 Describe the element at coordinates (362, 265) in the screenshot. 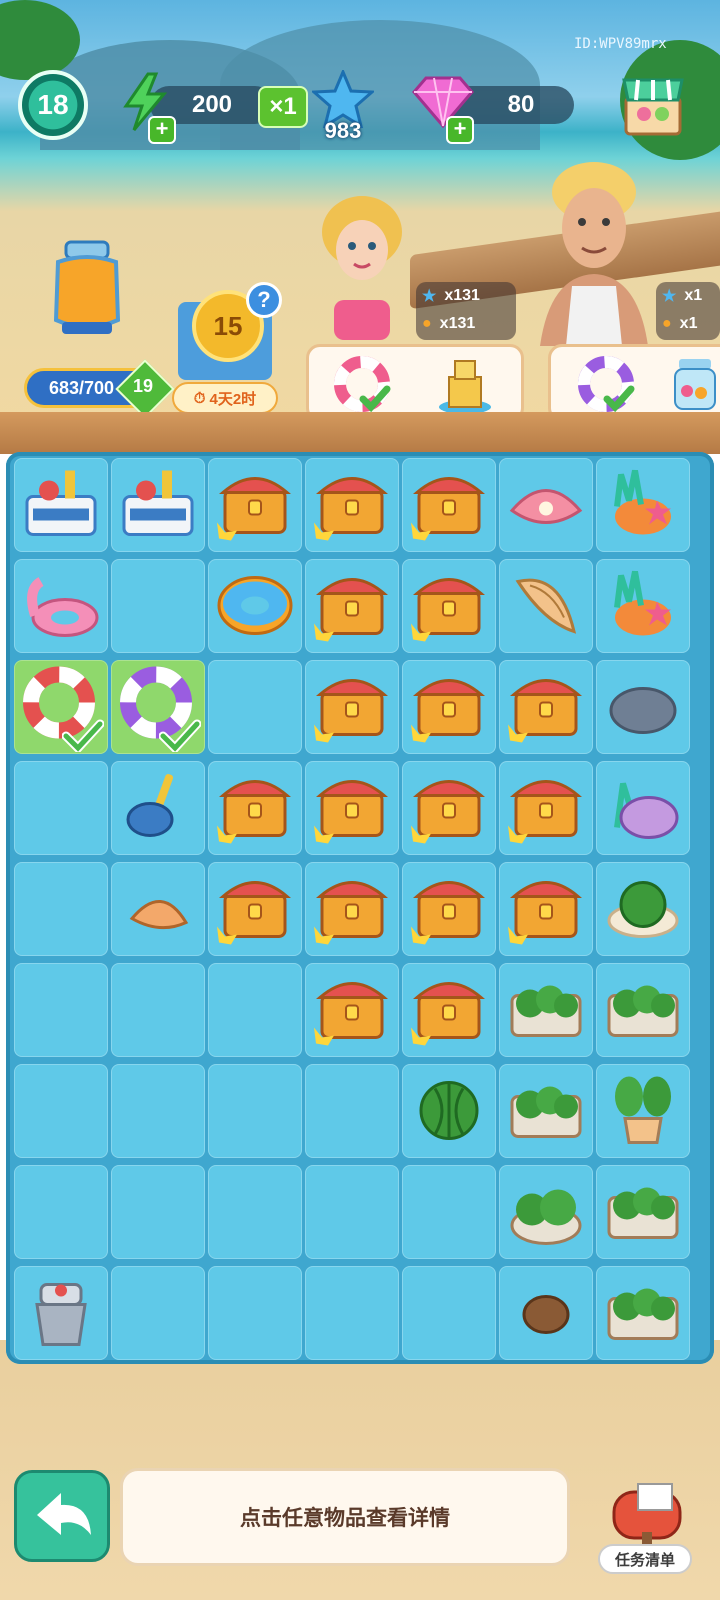

I see `customer-woman` at that location.